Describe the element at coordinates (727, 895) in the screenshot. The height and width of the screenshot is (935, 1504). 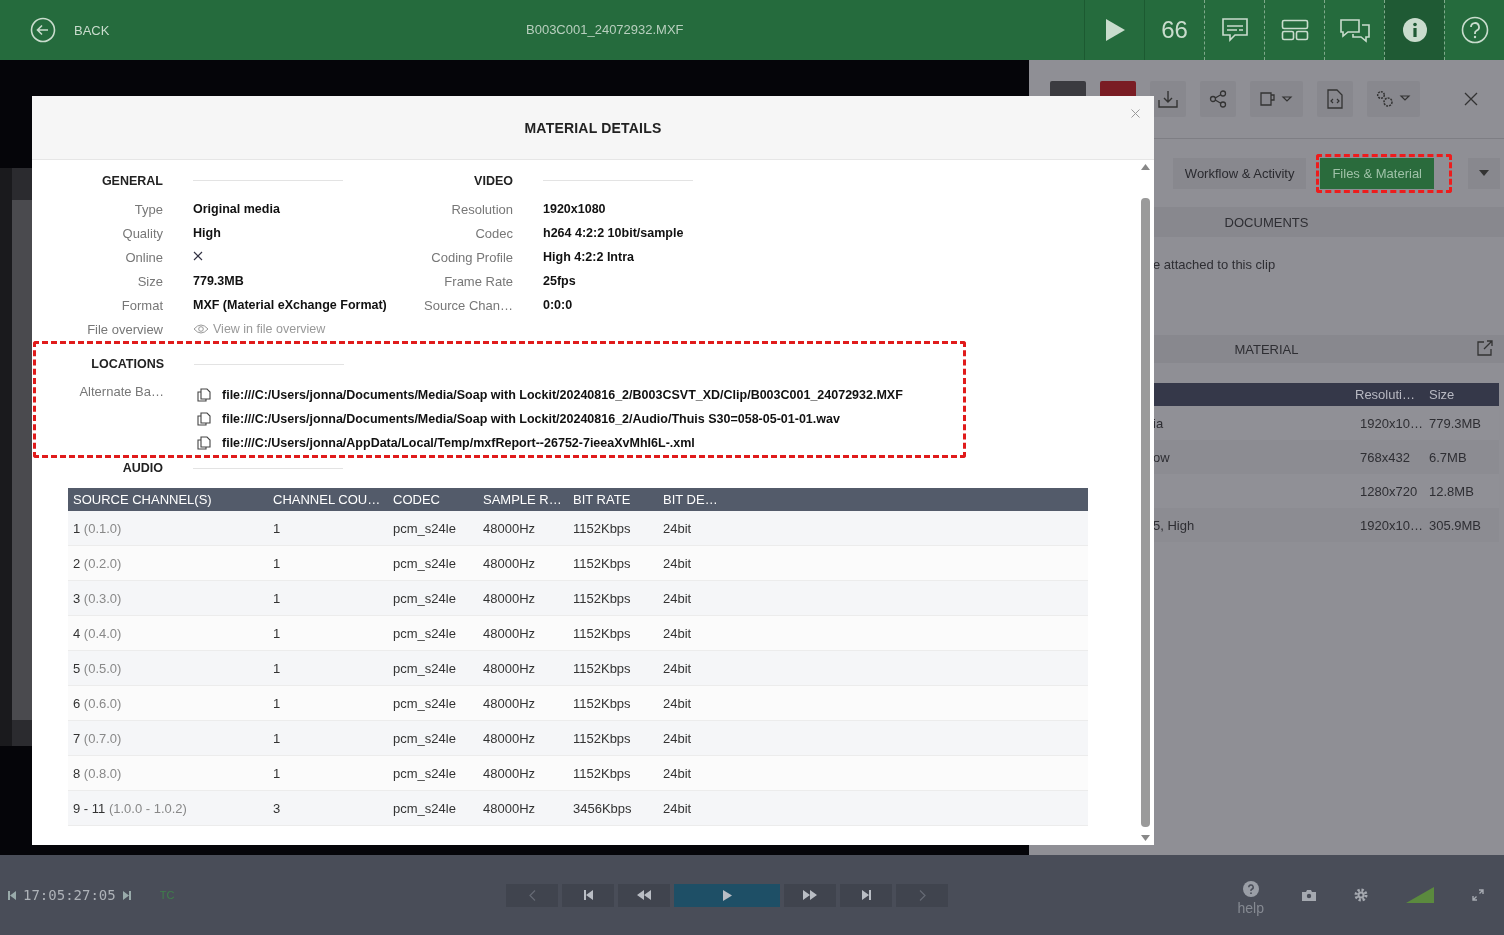
I see `play-icon` at that location.